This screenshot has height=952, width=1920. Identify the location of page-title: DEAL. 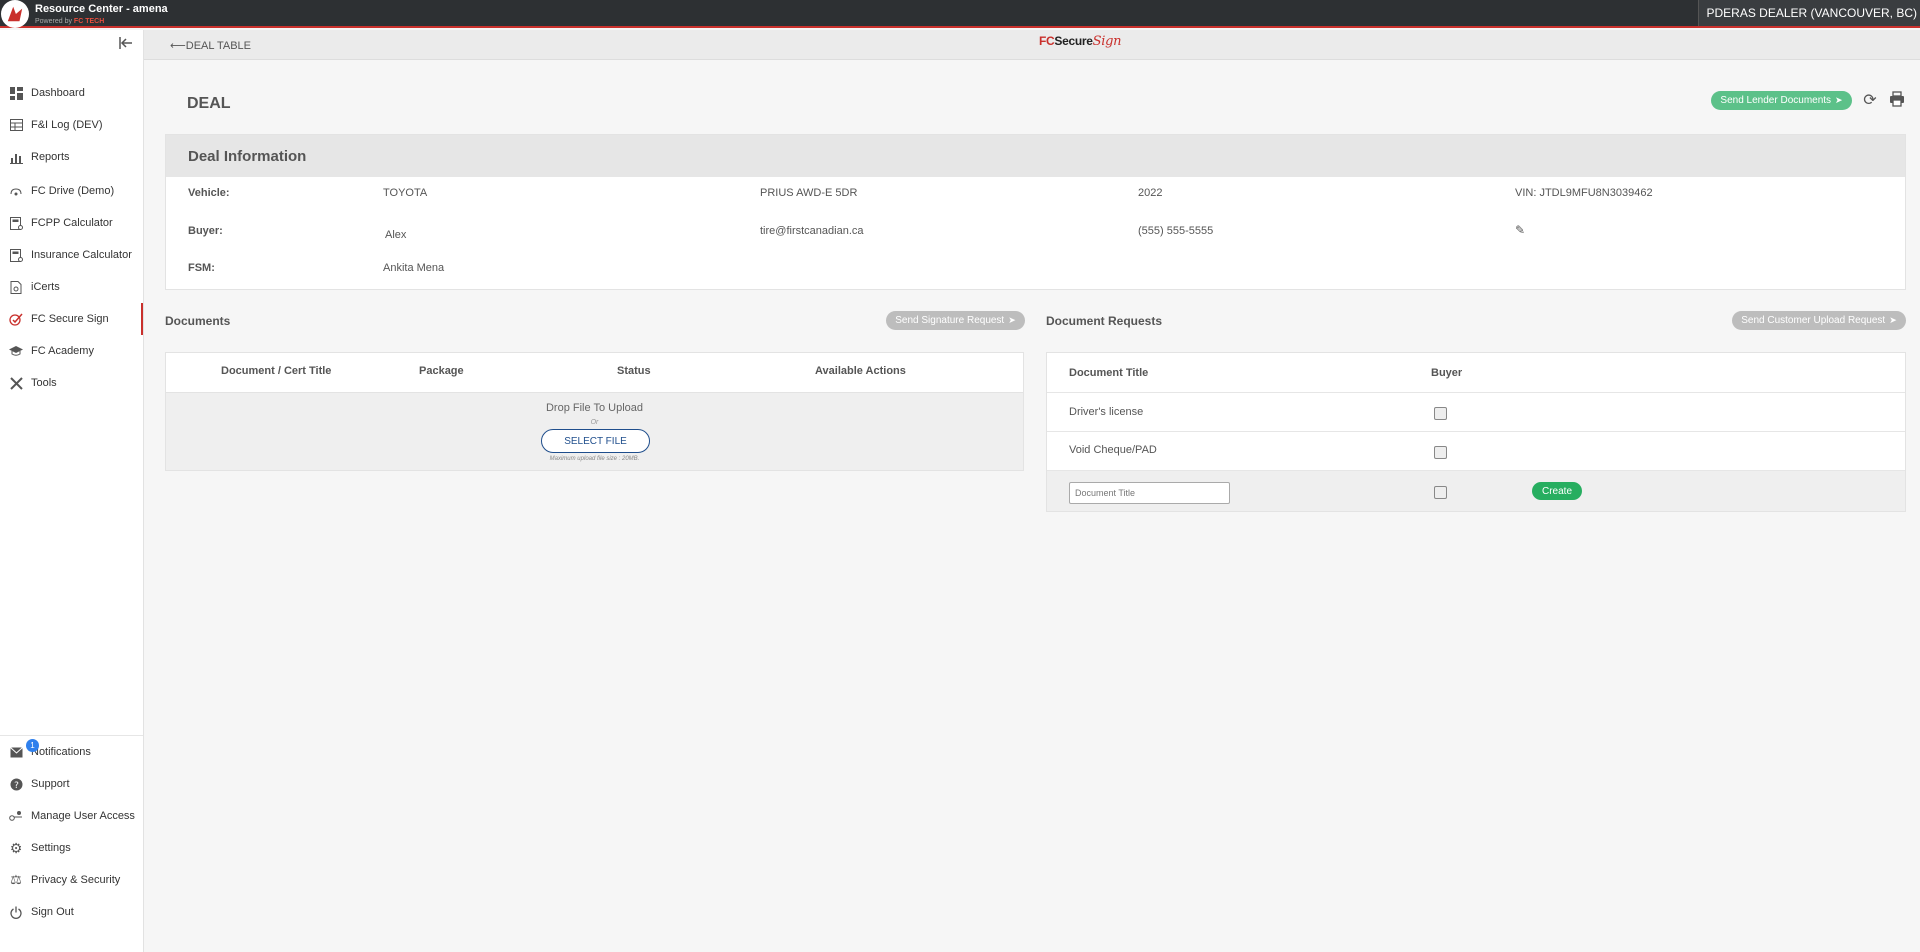
(209, 103).